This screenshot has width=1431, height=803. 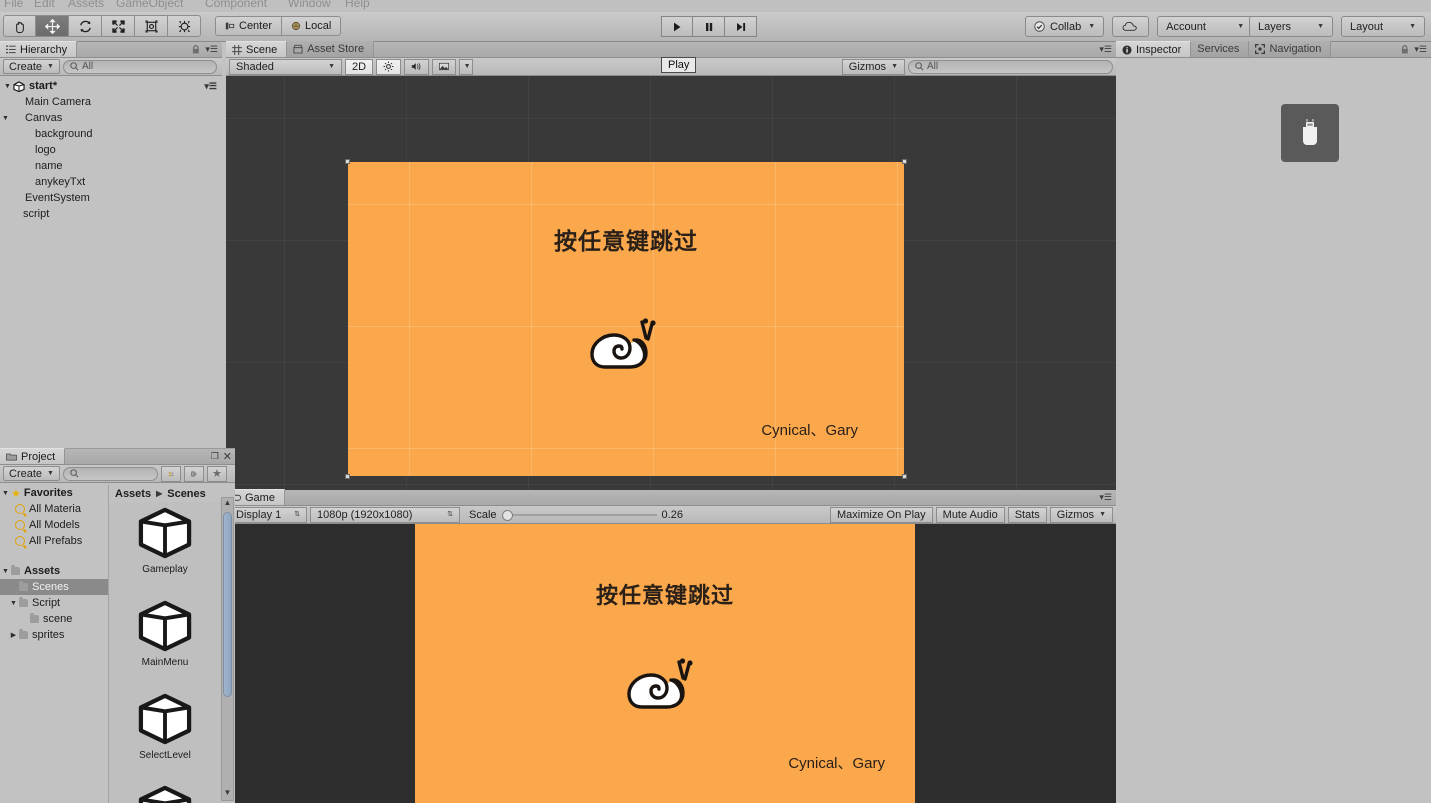 What do you see at coordinates (257, 49) in the screenshot?
I see `tab-scene: Scene` at bounding box center [257, 49].